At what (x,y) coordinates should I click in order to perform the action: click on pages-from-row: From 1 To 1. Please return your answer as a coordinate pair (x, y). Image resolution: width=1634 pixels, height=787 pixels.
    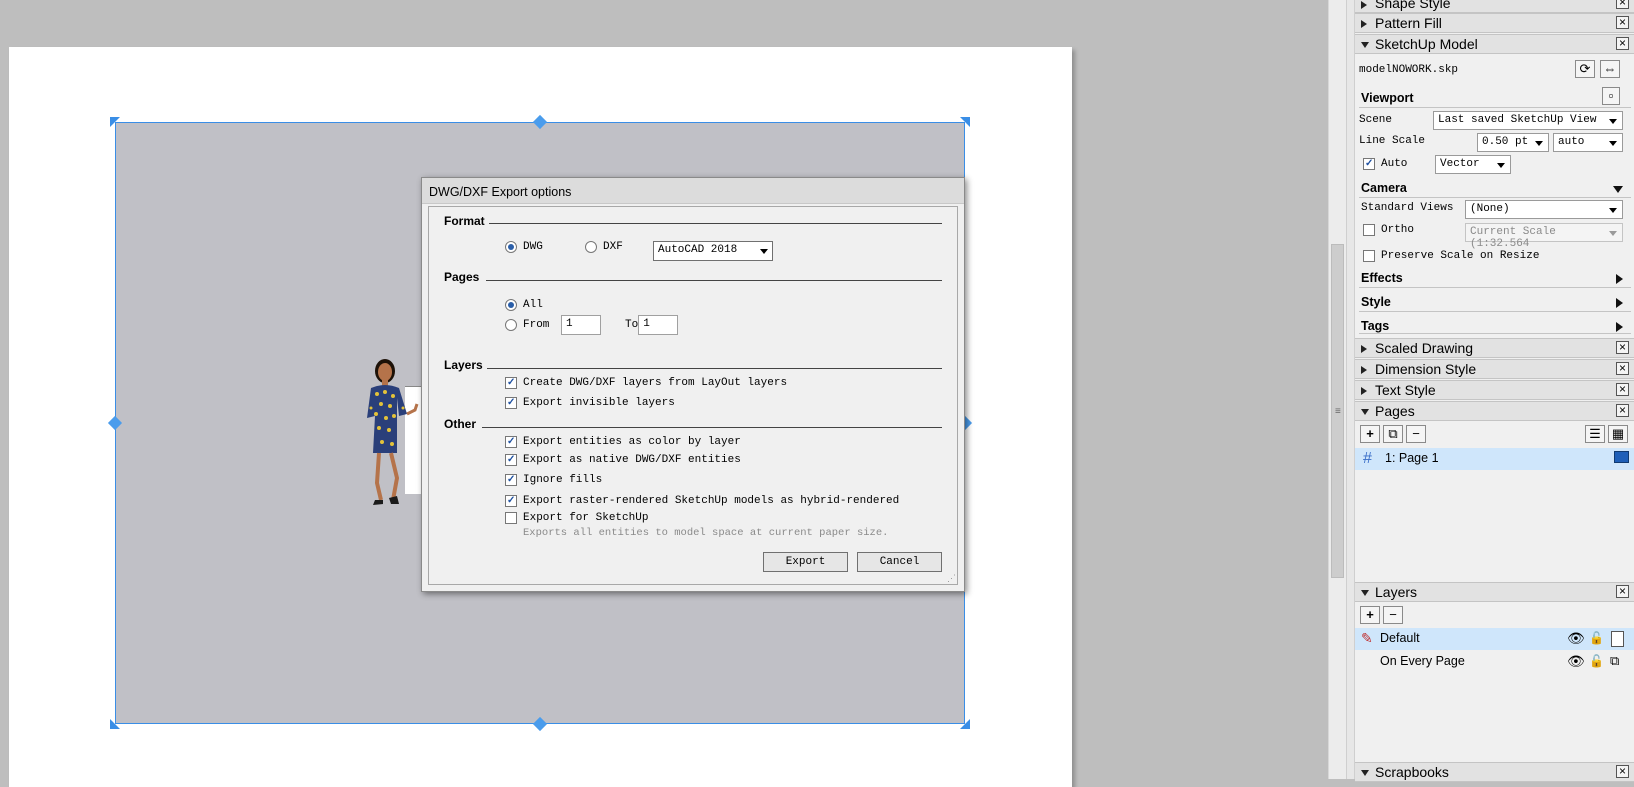
    Looking at the image, I should click on (592, 325).